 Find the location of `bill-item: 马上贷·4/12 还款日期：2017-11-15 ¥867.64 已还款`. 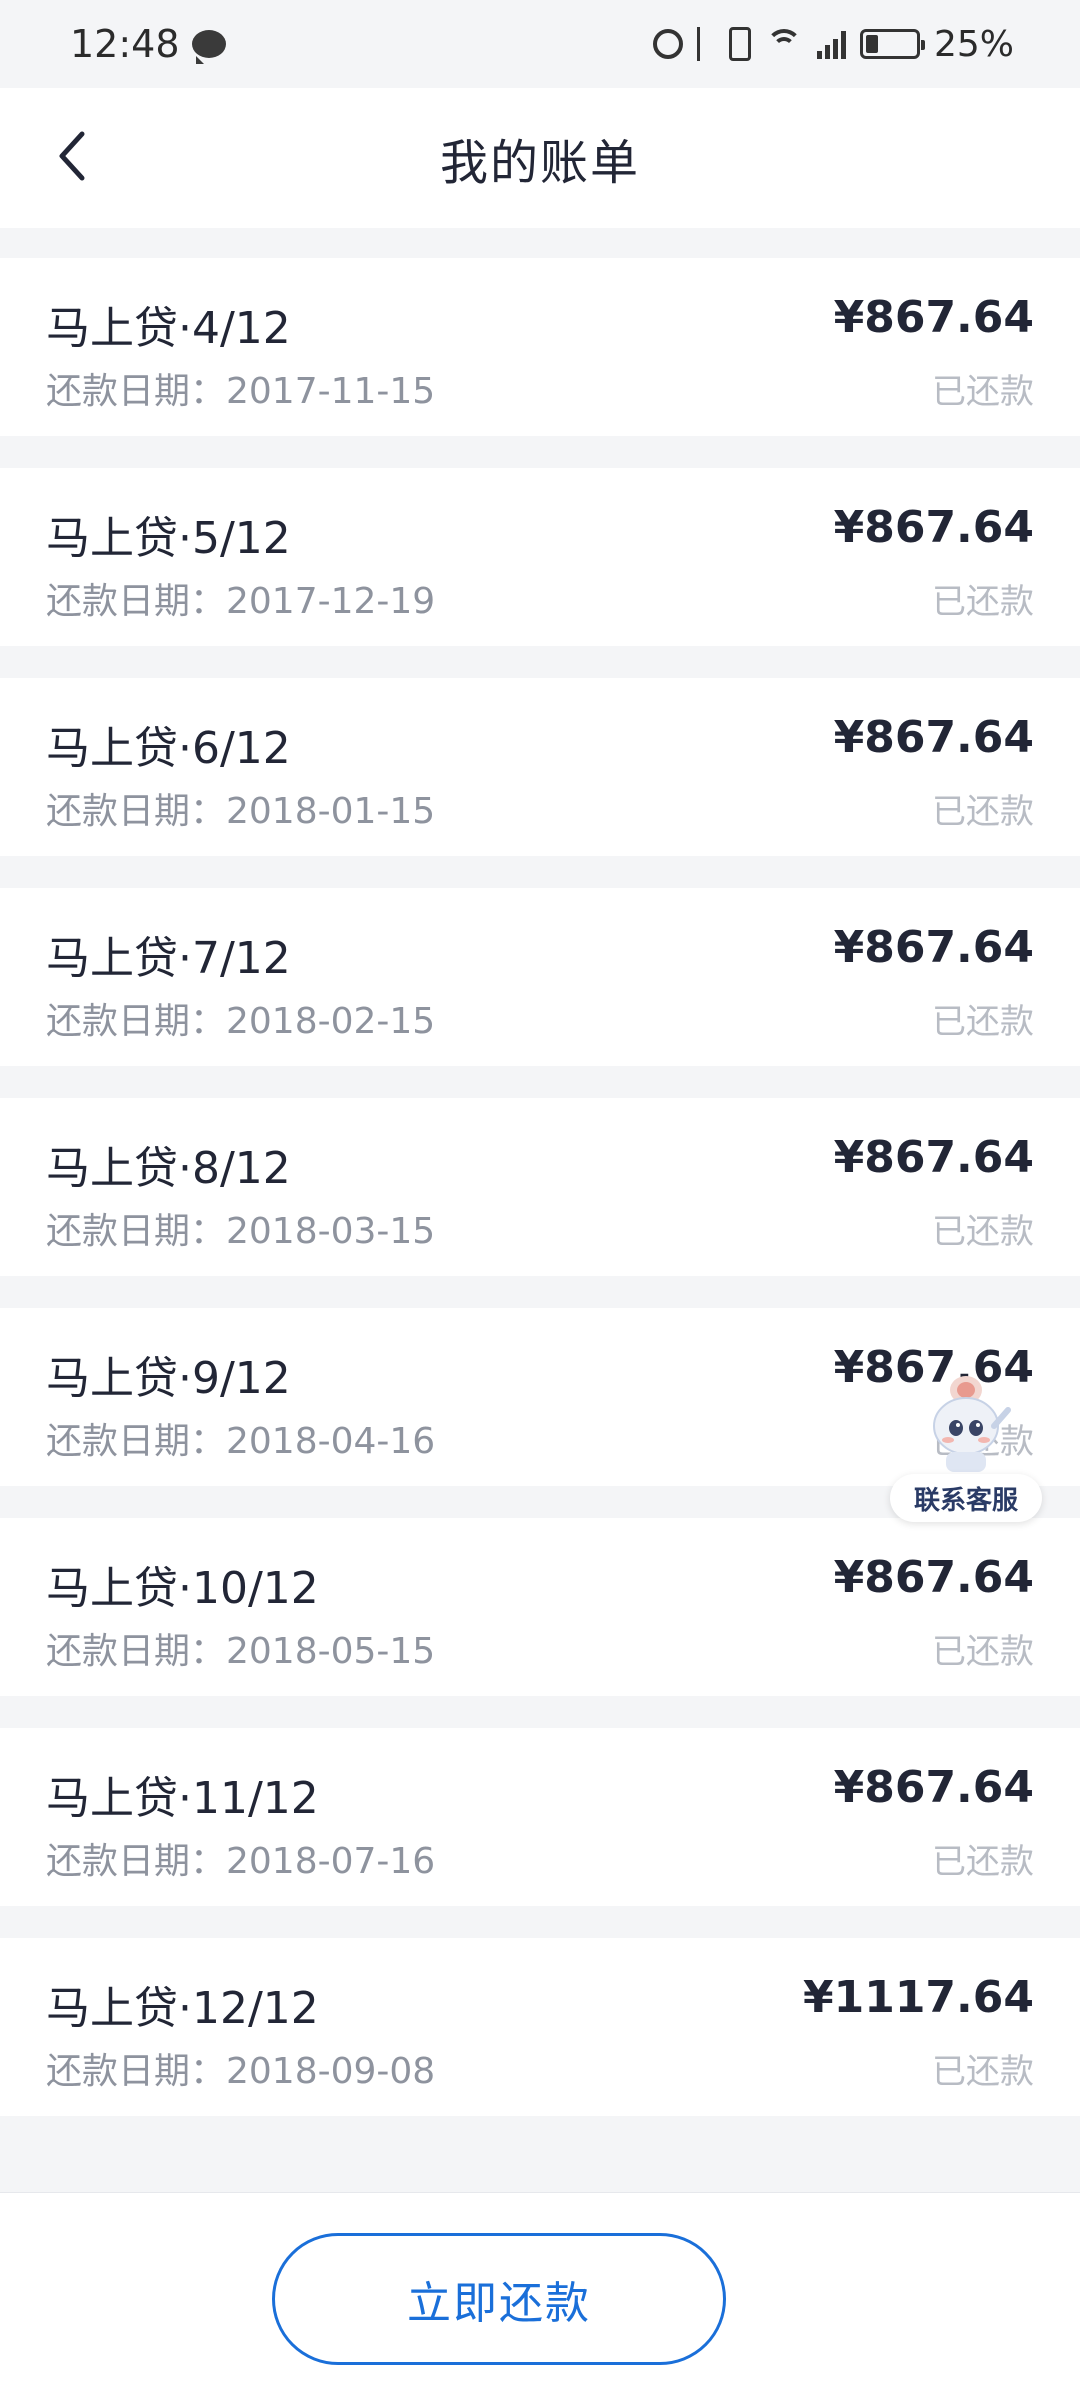

bill-item: 马上贷·4/12 还款日期：2017-11-15 ¥867.64 已还款 is located at coordinates (540, 347).